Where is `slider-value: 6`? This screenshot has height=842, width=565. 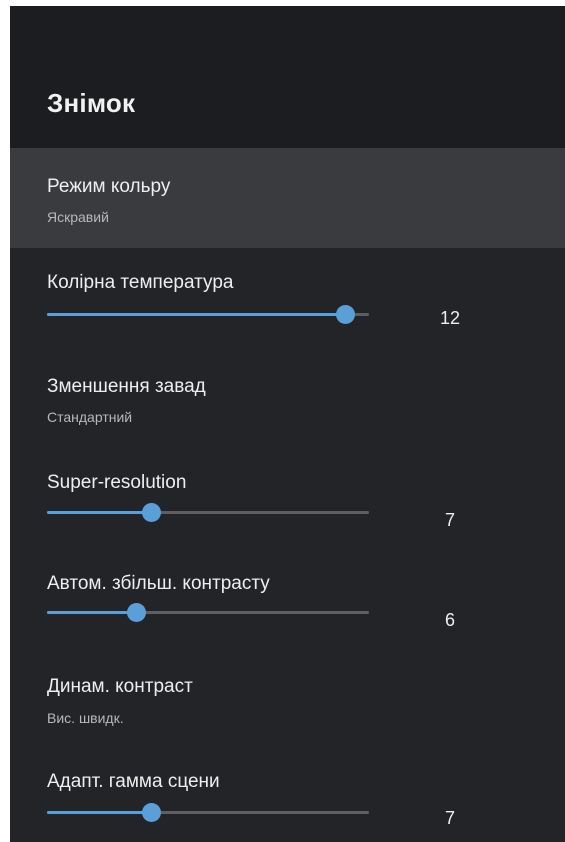 slider-value: 6 is located at coordinates (449, 620).